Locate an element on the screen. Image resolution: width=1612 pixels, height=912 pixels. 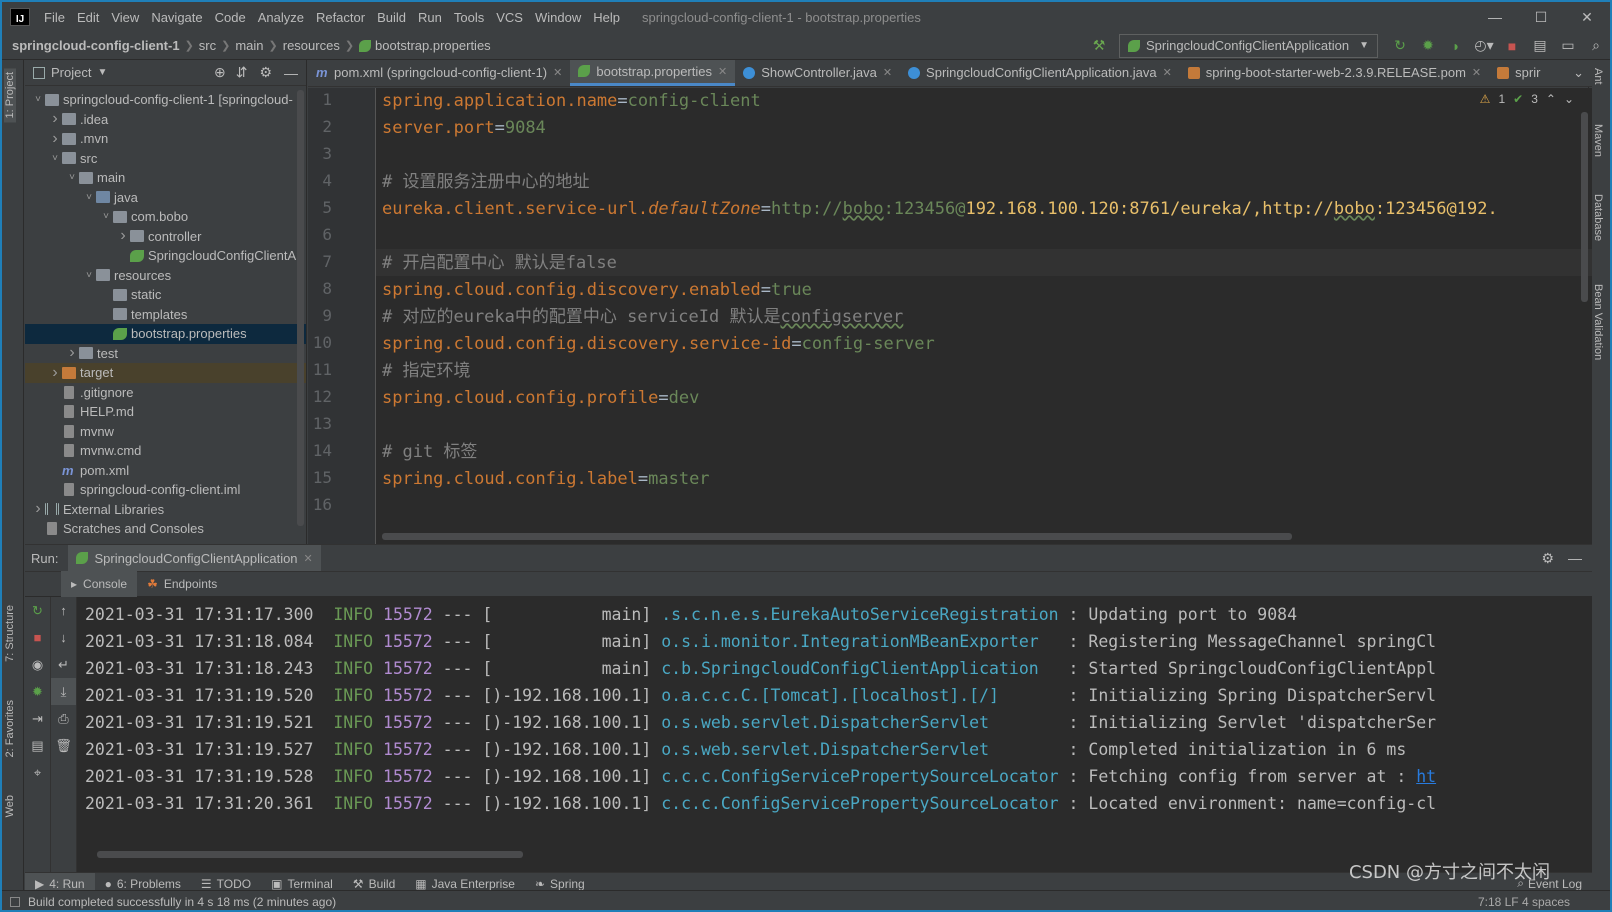
menu-item-tools: Tools is located at coordinates (469, 17).